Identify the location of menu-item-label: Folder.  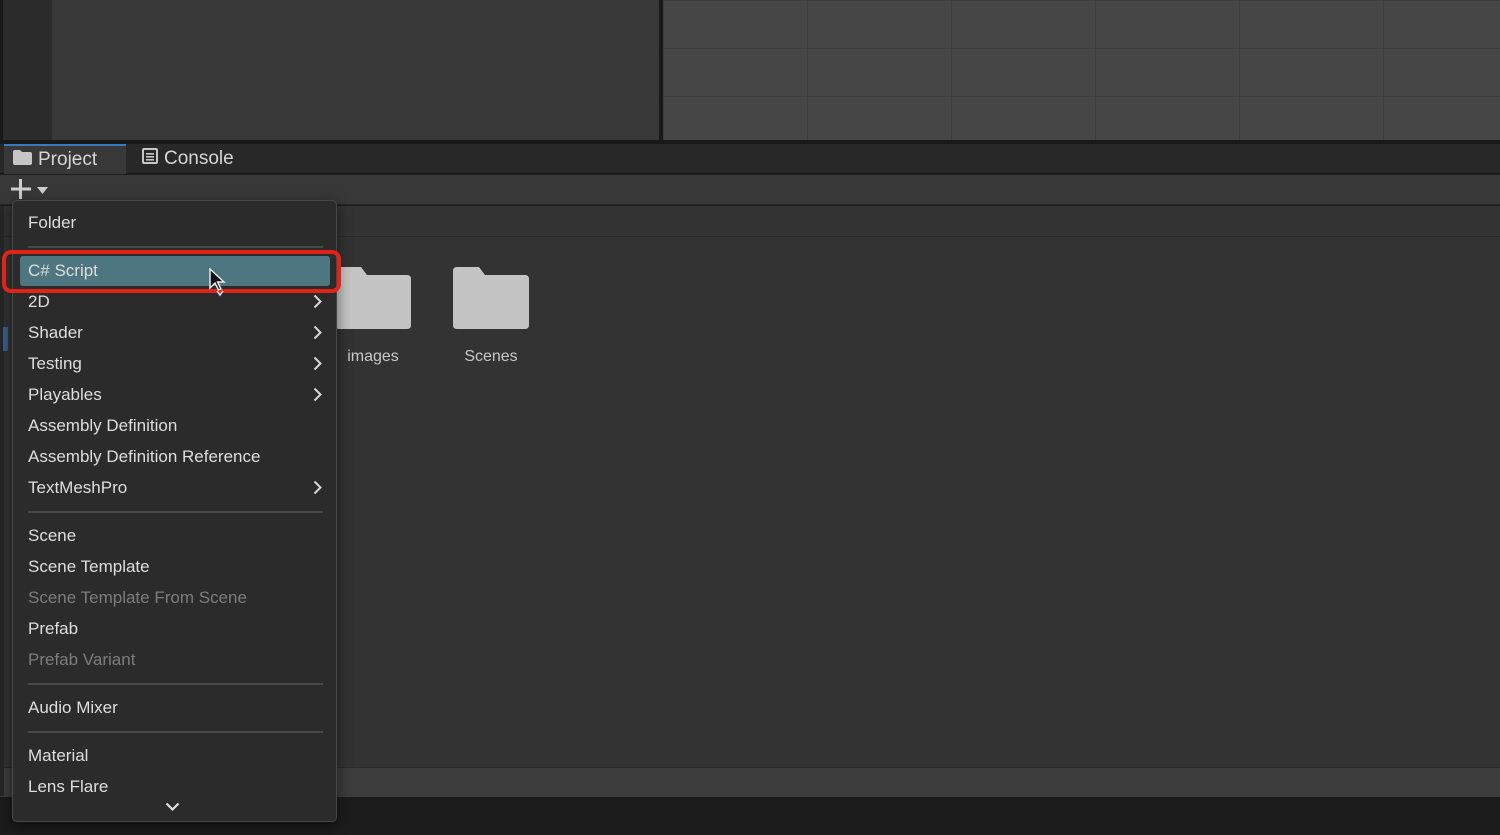
(52, 222).